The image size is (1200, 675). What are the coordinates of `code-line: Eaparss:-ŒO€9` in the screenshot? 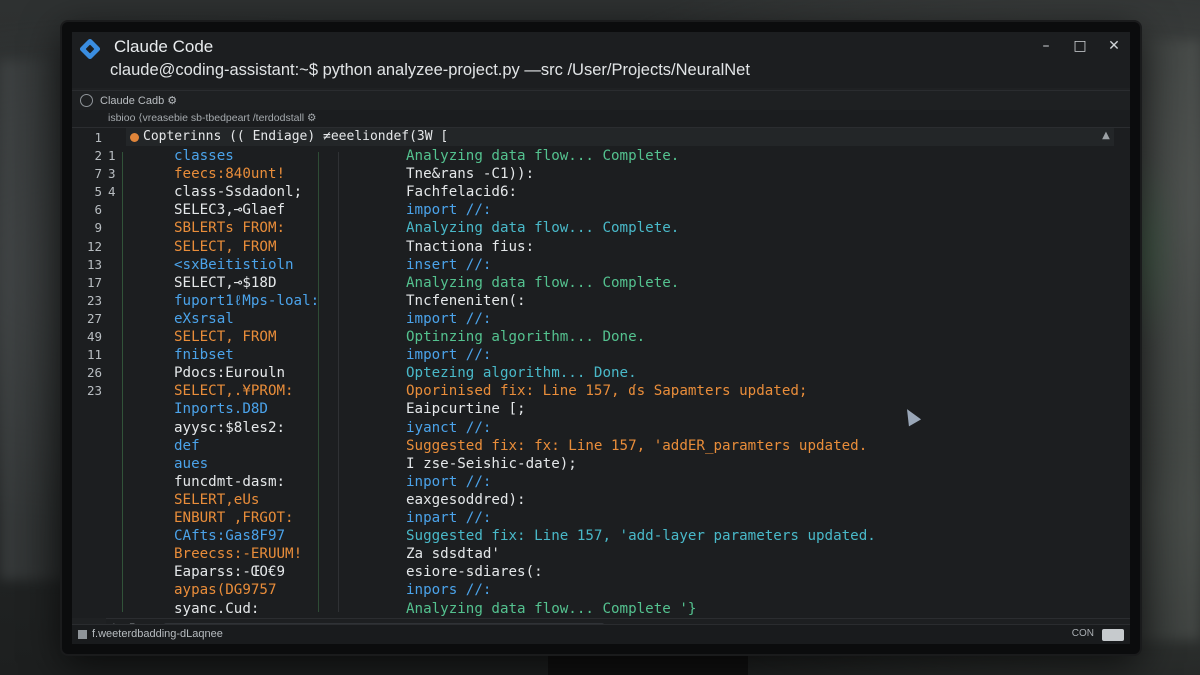 It's located at (230, 572).